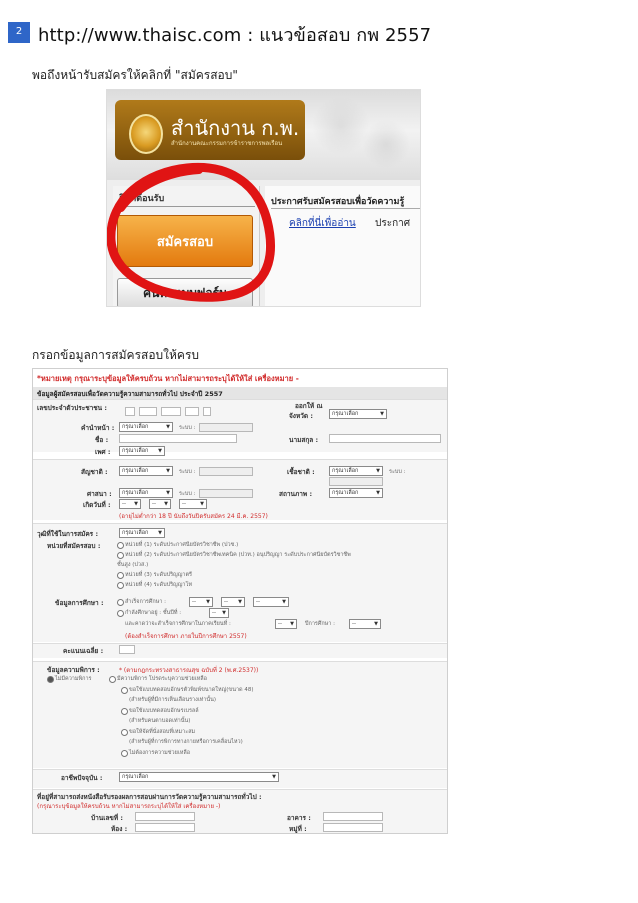 The height and width of the screenshot is (903, 638). I want to click on edu-graduated-label: สำเร็จการศึกษา :, so click(146, 602).